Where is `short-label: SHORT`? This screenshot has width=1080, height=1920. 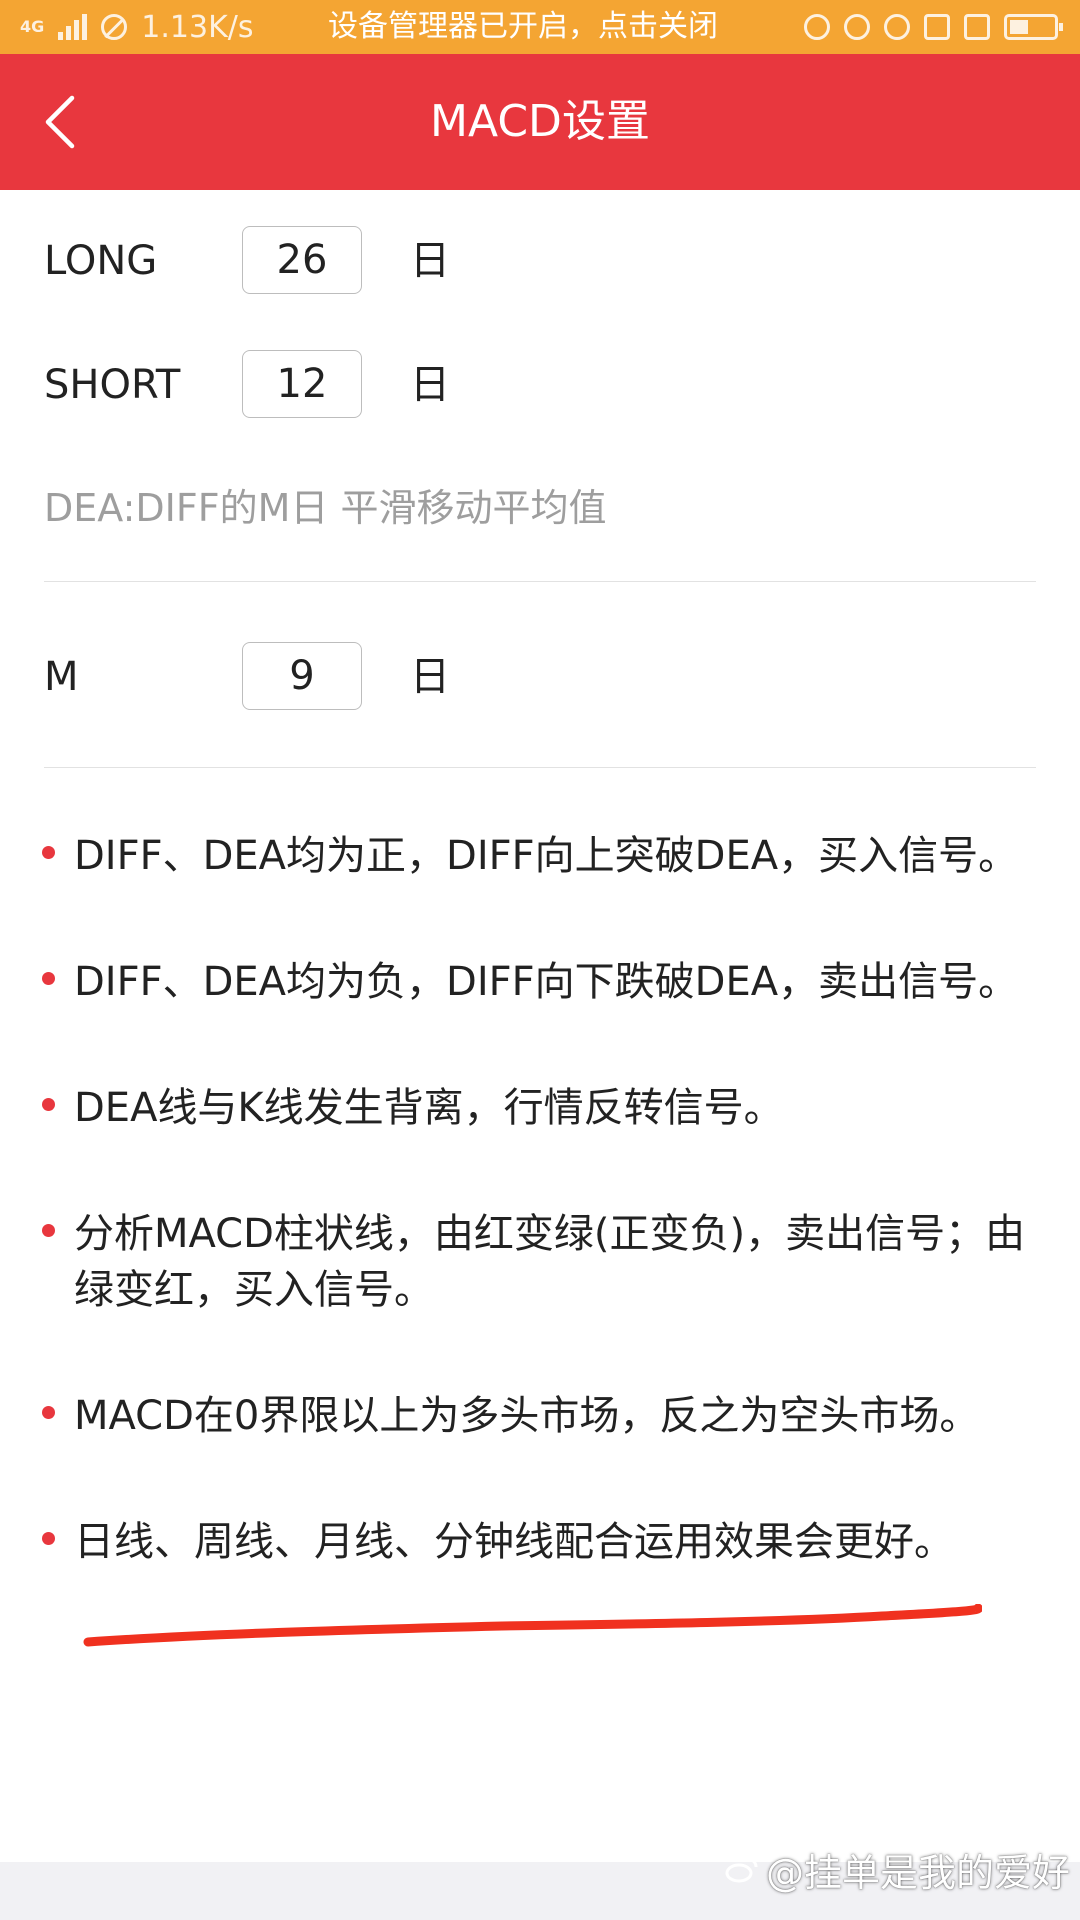
short-label: SHORT is located at coordinates (112, 385).